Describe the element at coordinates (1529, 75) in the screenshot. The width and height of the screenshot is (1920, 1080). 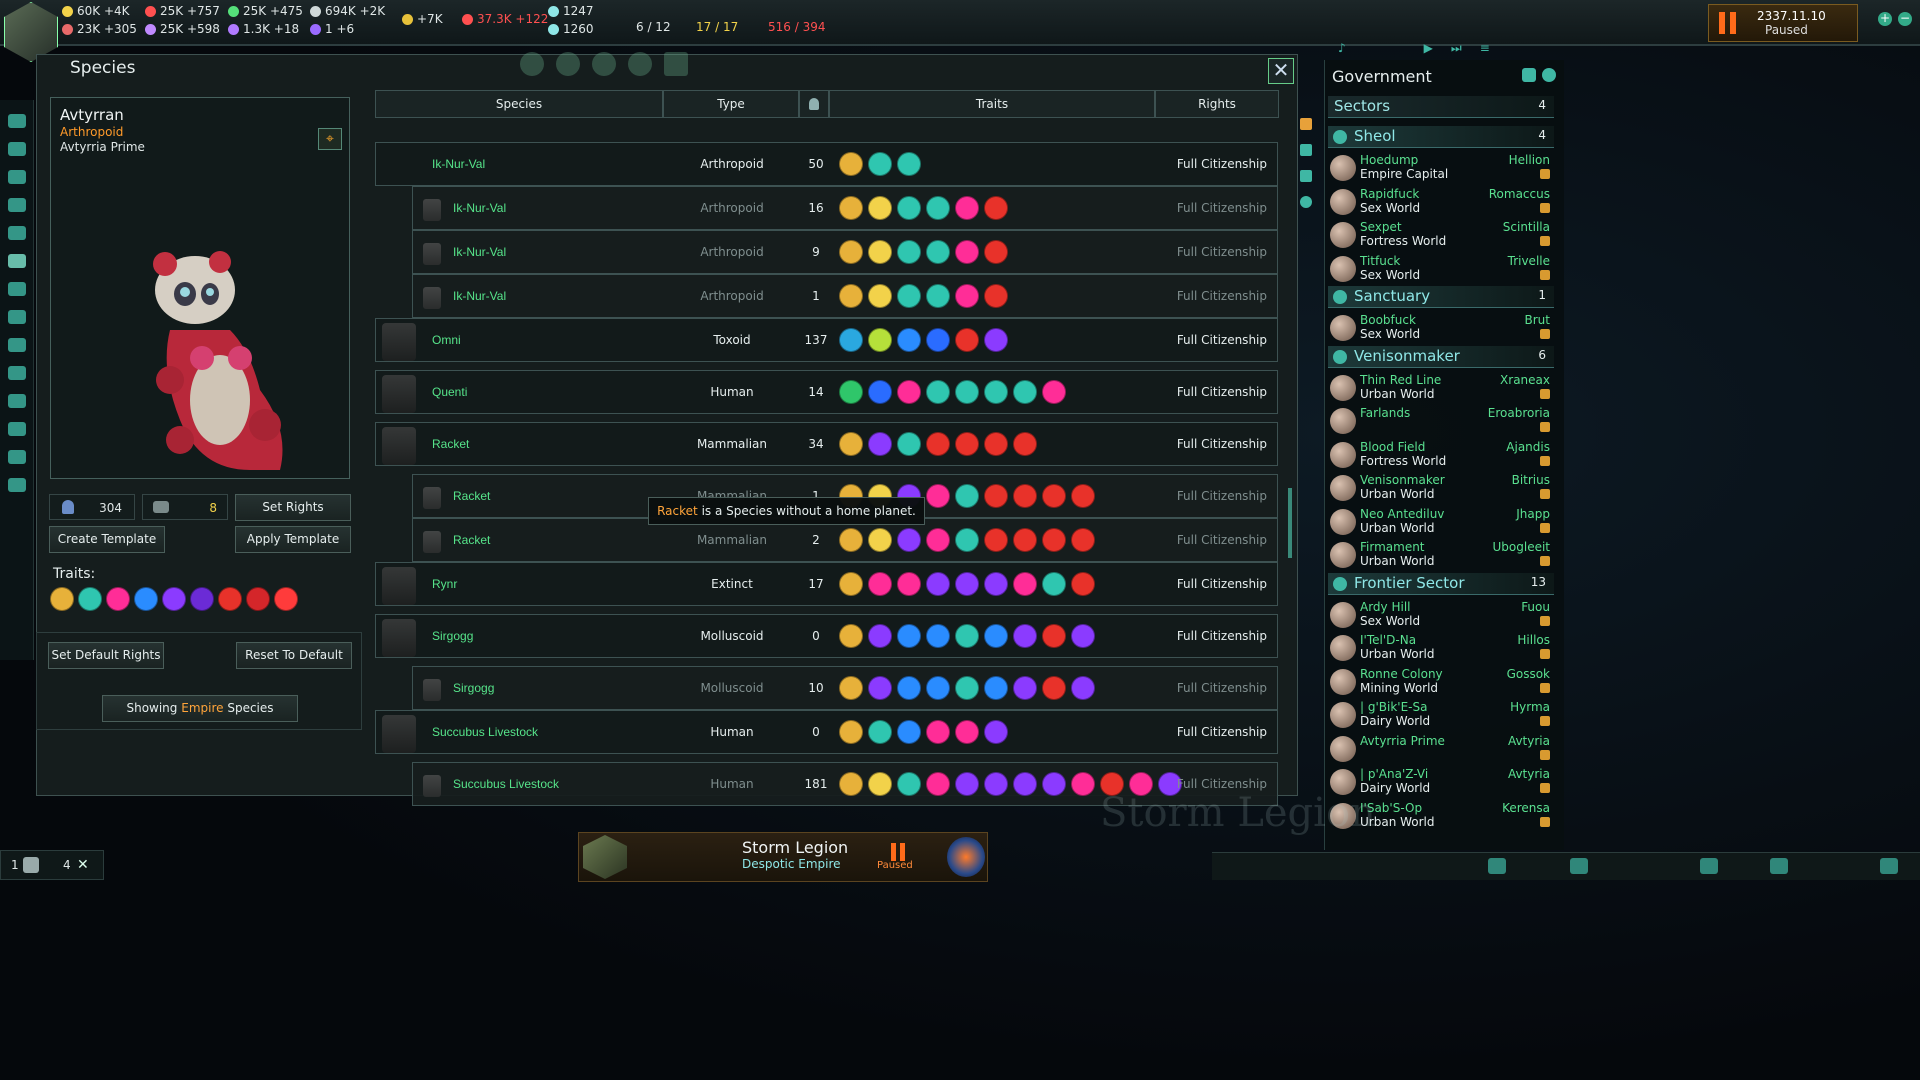
I see `gov-settings-icon` at that location.